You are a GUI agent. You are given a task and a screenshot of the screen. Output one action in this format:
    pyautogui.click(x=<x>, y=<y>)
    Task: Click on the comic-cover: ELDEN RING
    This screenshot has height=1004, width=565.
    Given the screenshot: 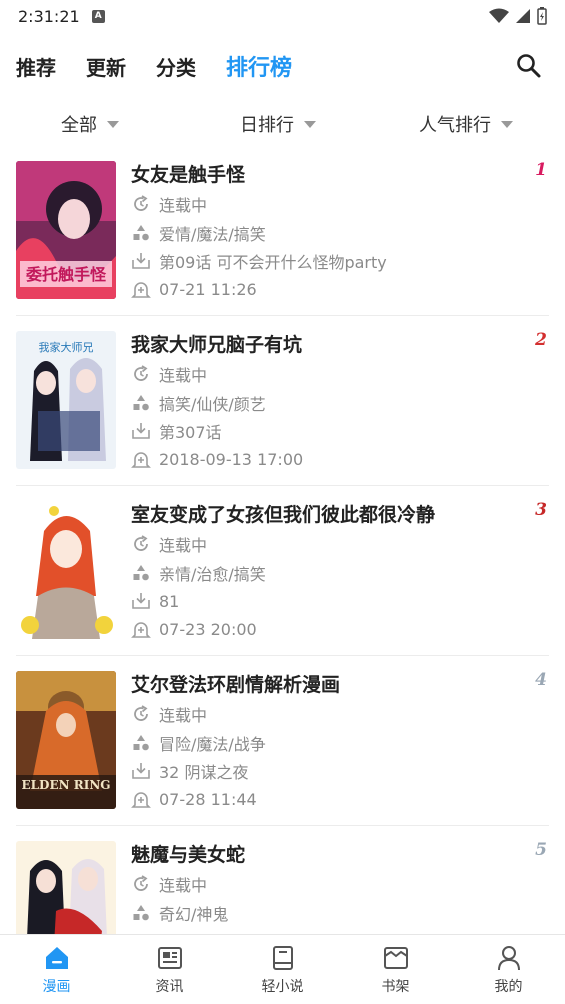 What is the action you would take?
    pyautogui.click(x=66, y=740)
    